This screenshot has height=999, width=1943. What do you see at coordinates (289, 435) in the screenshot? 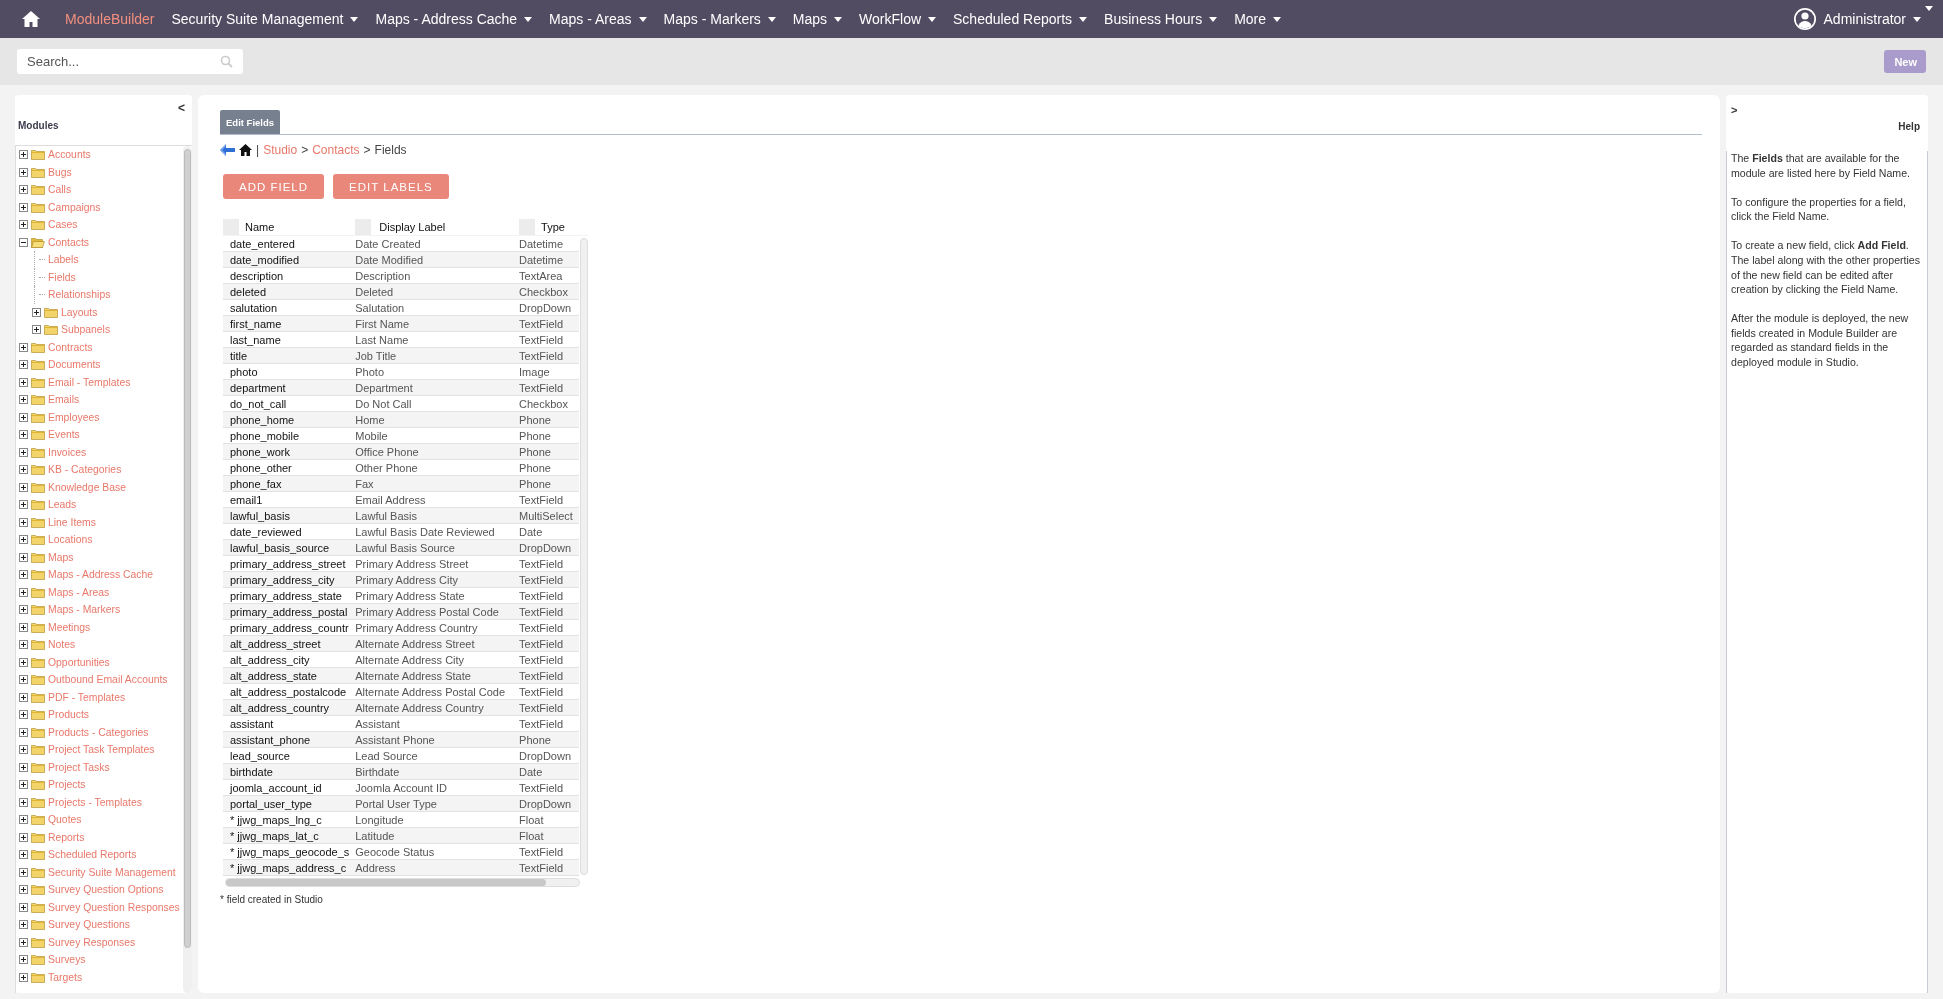
I see `field-name-link: phone_mobile` at bounding box center [289, 435].